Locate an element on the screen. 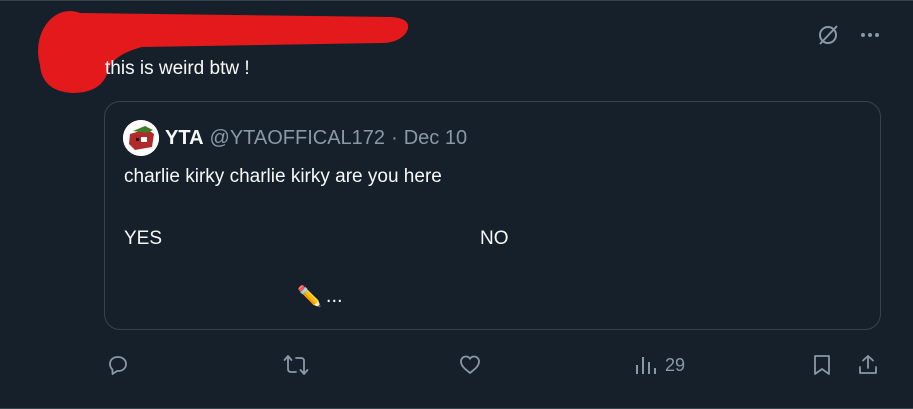  share-icon is located at coordinates (868, 364).